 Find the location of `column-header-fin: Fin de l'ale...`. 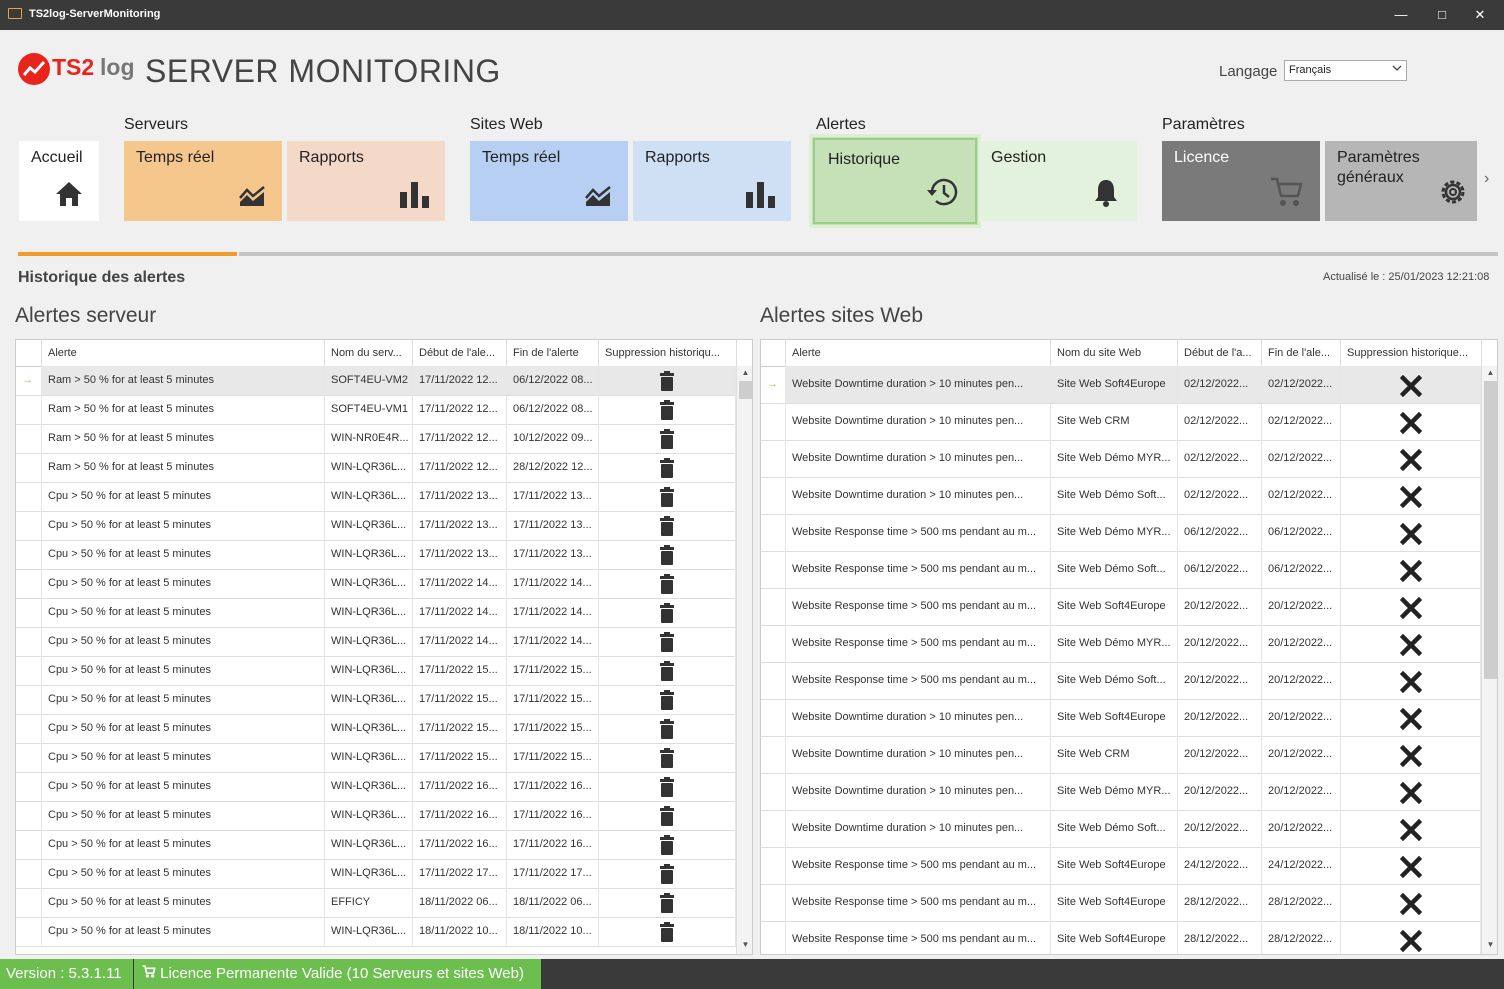

column-header-fin: Fin de l'ale... is located at coordinates (1301, 353).